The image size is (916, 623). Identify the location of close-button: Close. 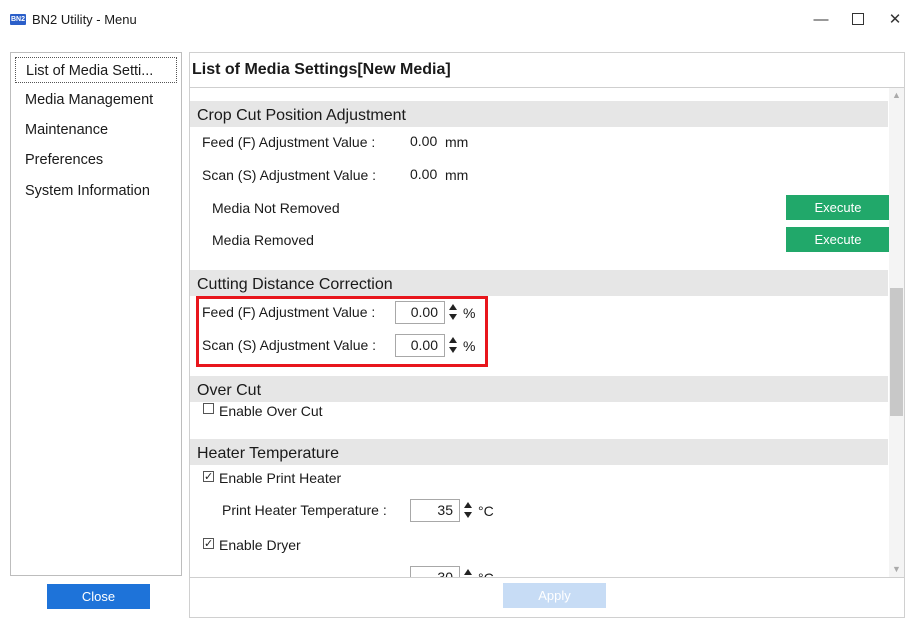
(98, 596).